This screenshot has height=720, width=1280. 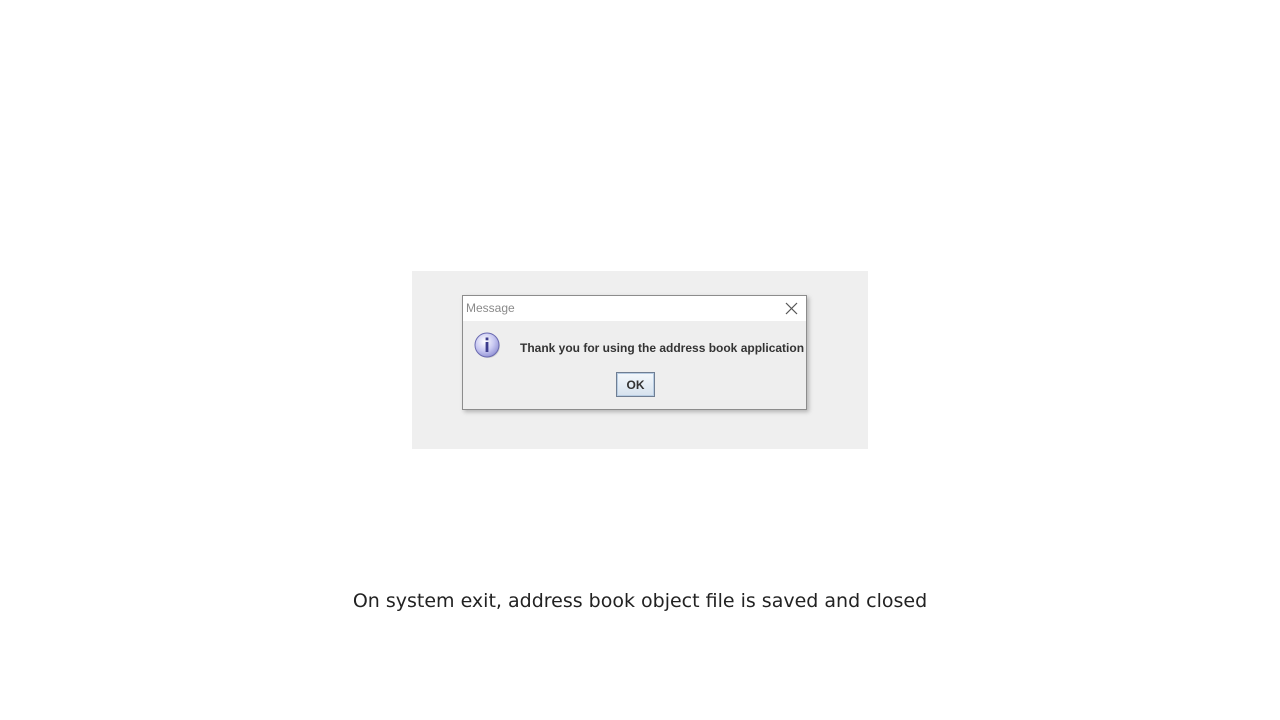 I want to click on close-icon, so click(x=791, y=308).